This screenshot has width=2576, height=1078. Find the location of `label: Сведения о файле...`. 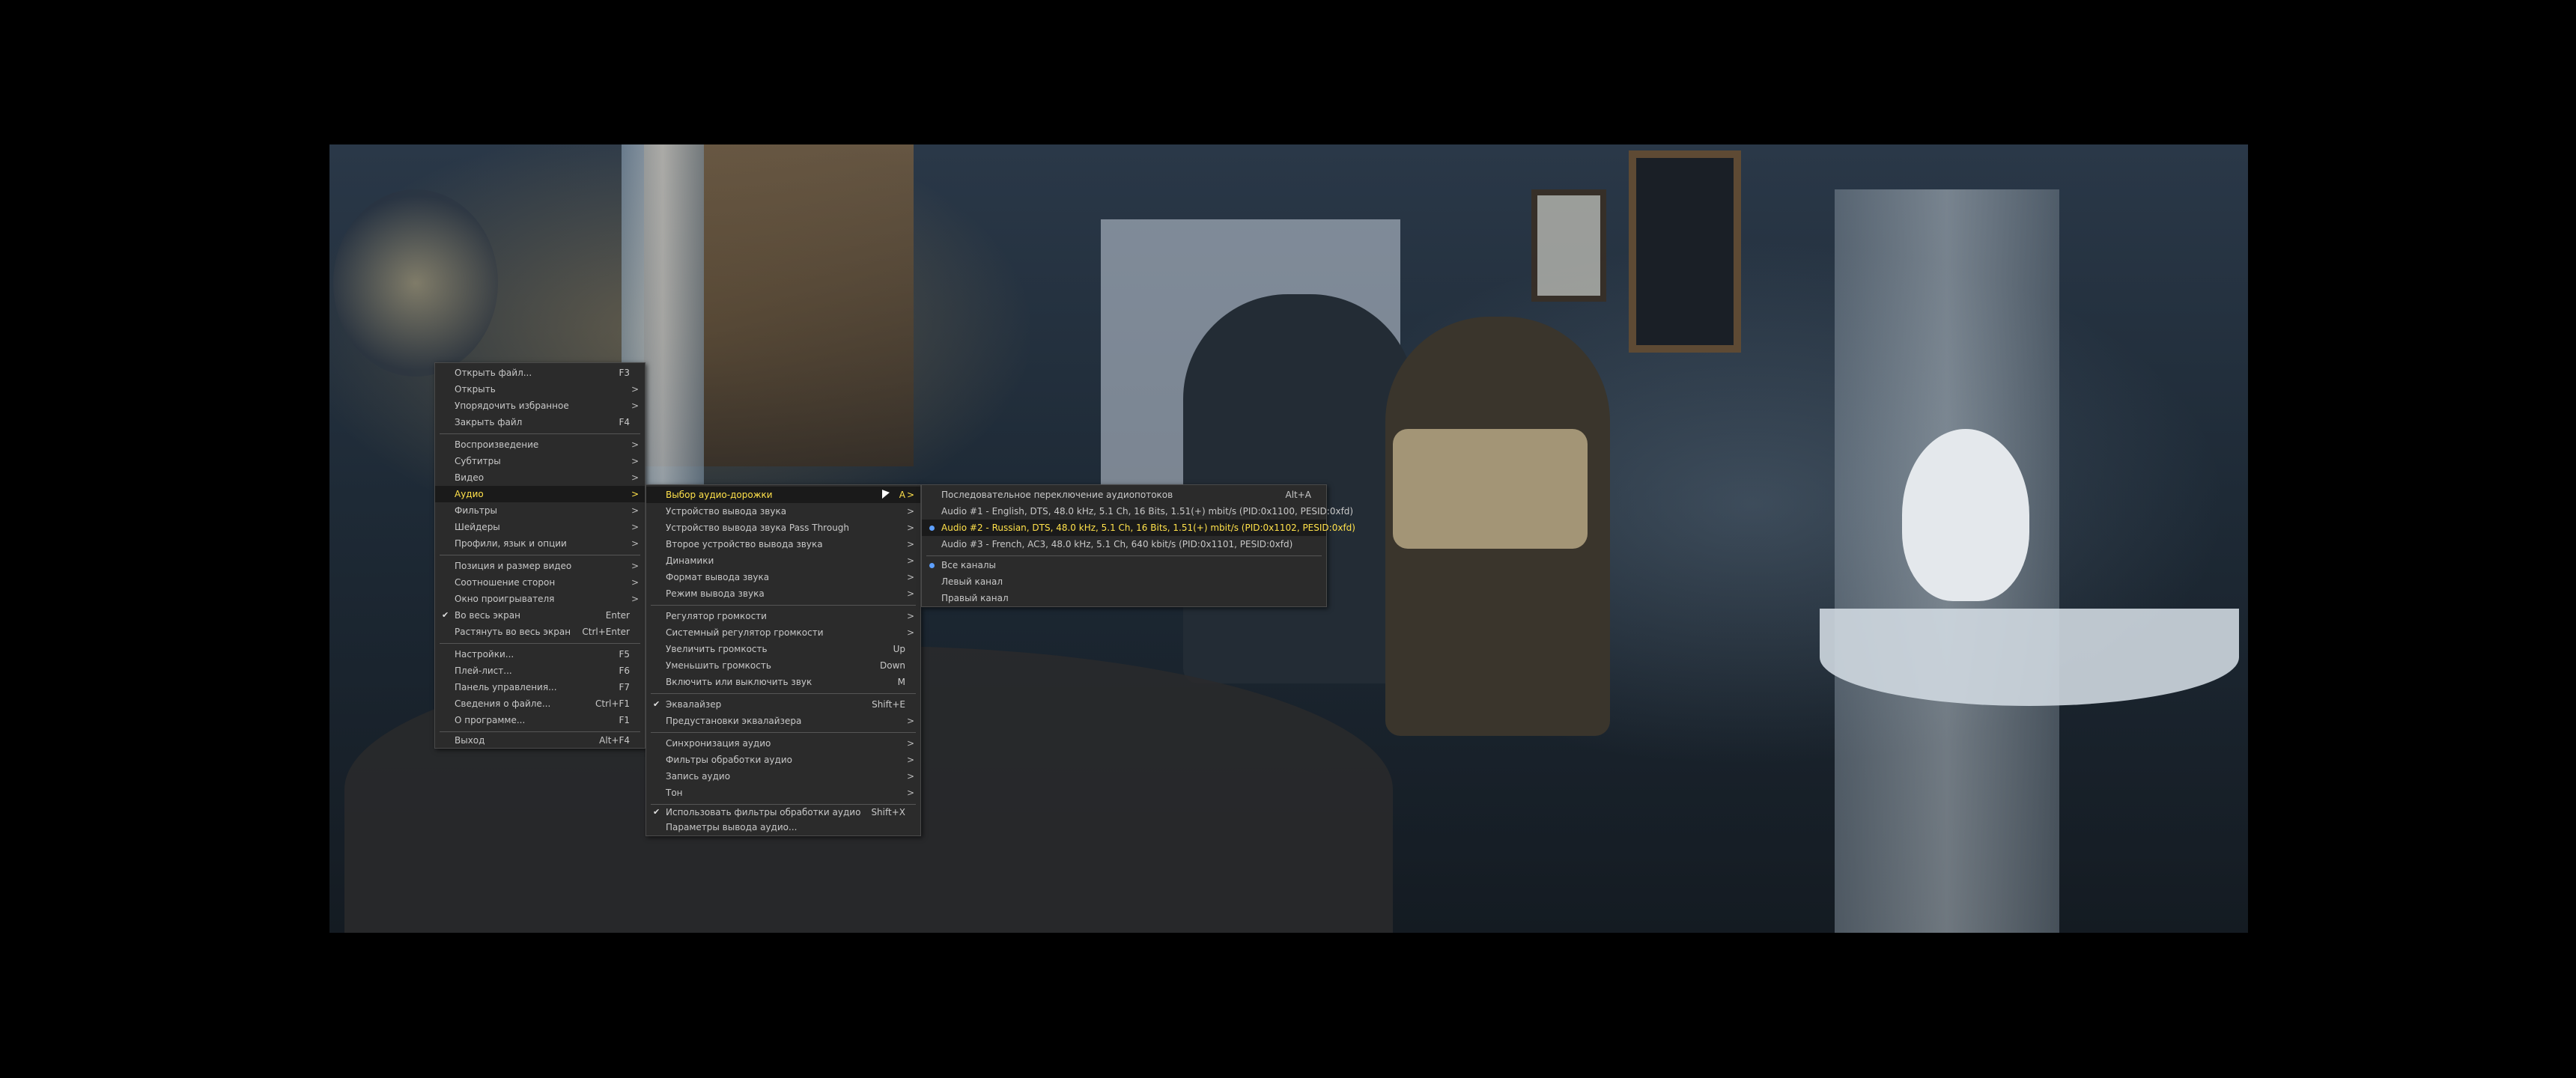

label: Сведения о файле... is located at coordinates (503, 703).